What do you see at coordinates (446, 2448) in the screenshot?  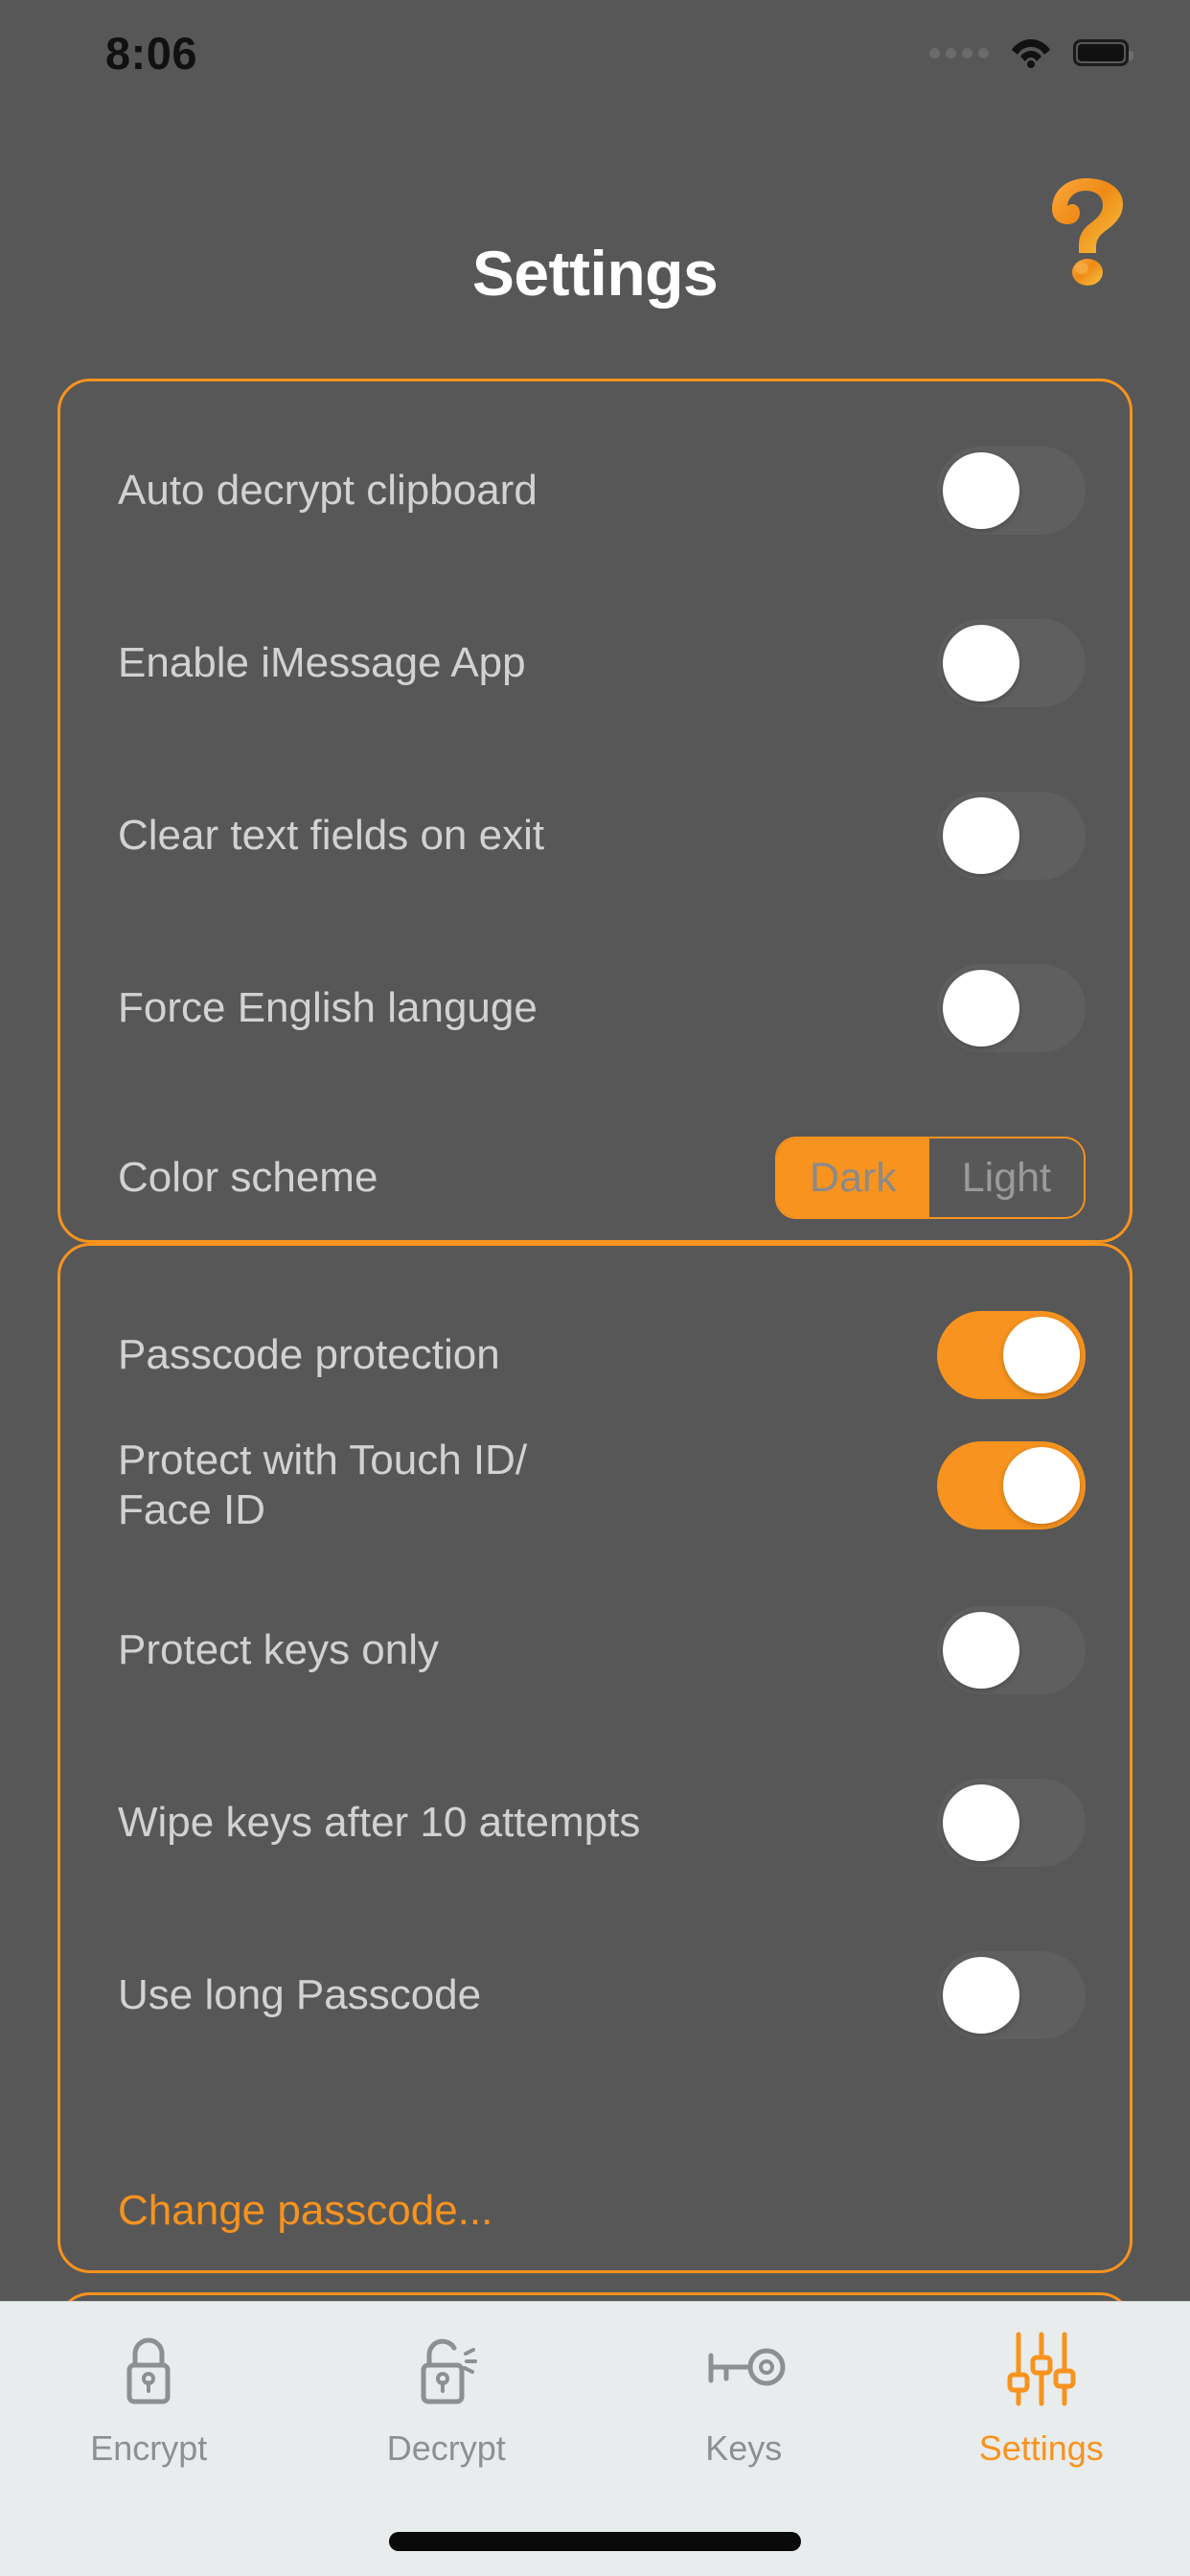 I see `tab-label: Decrypt` at bounding box center [446, 2448].